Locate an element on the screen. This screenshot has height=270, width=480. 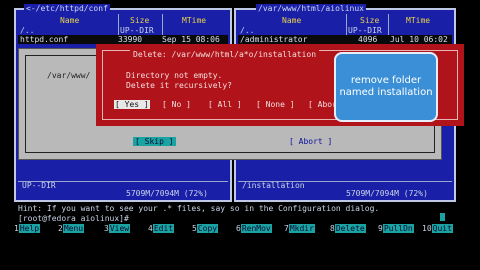
annotation-text: remove folder named installation is located at coordinates (386, 86).